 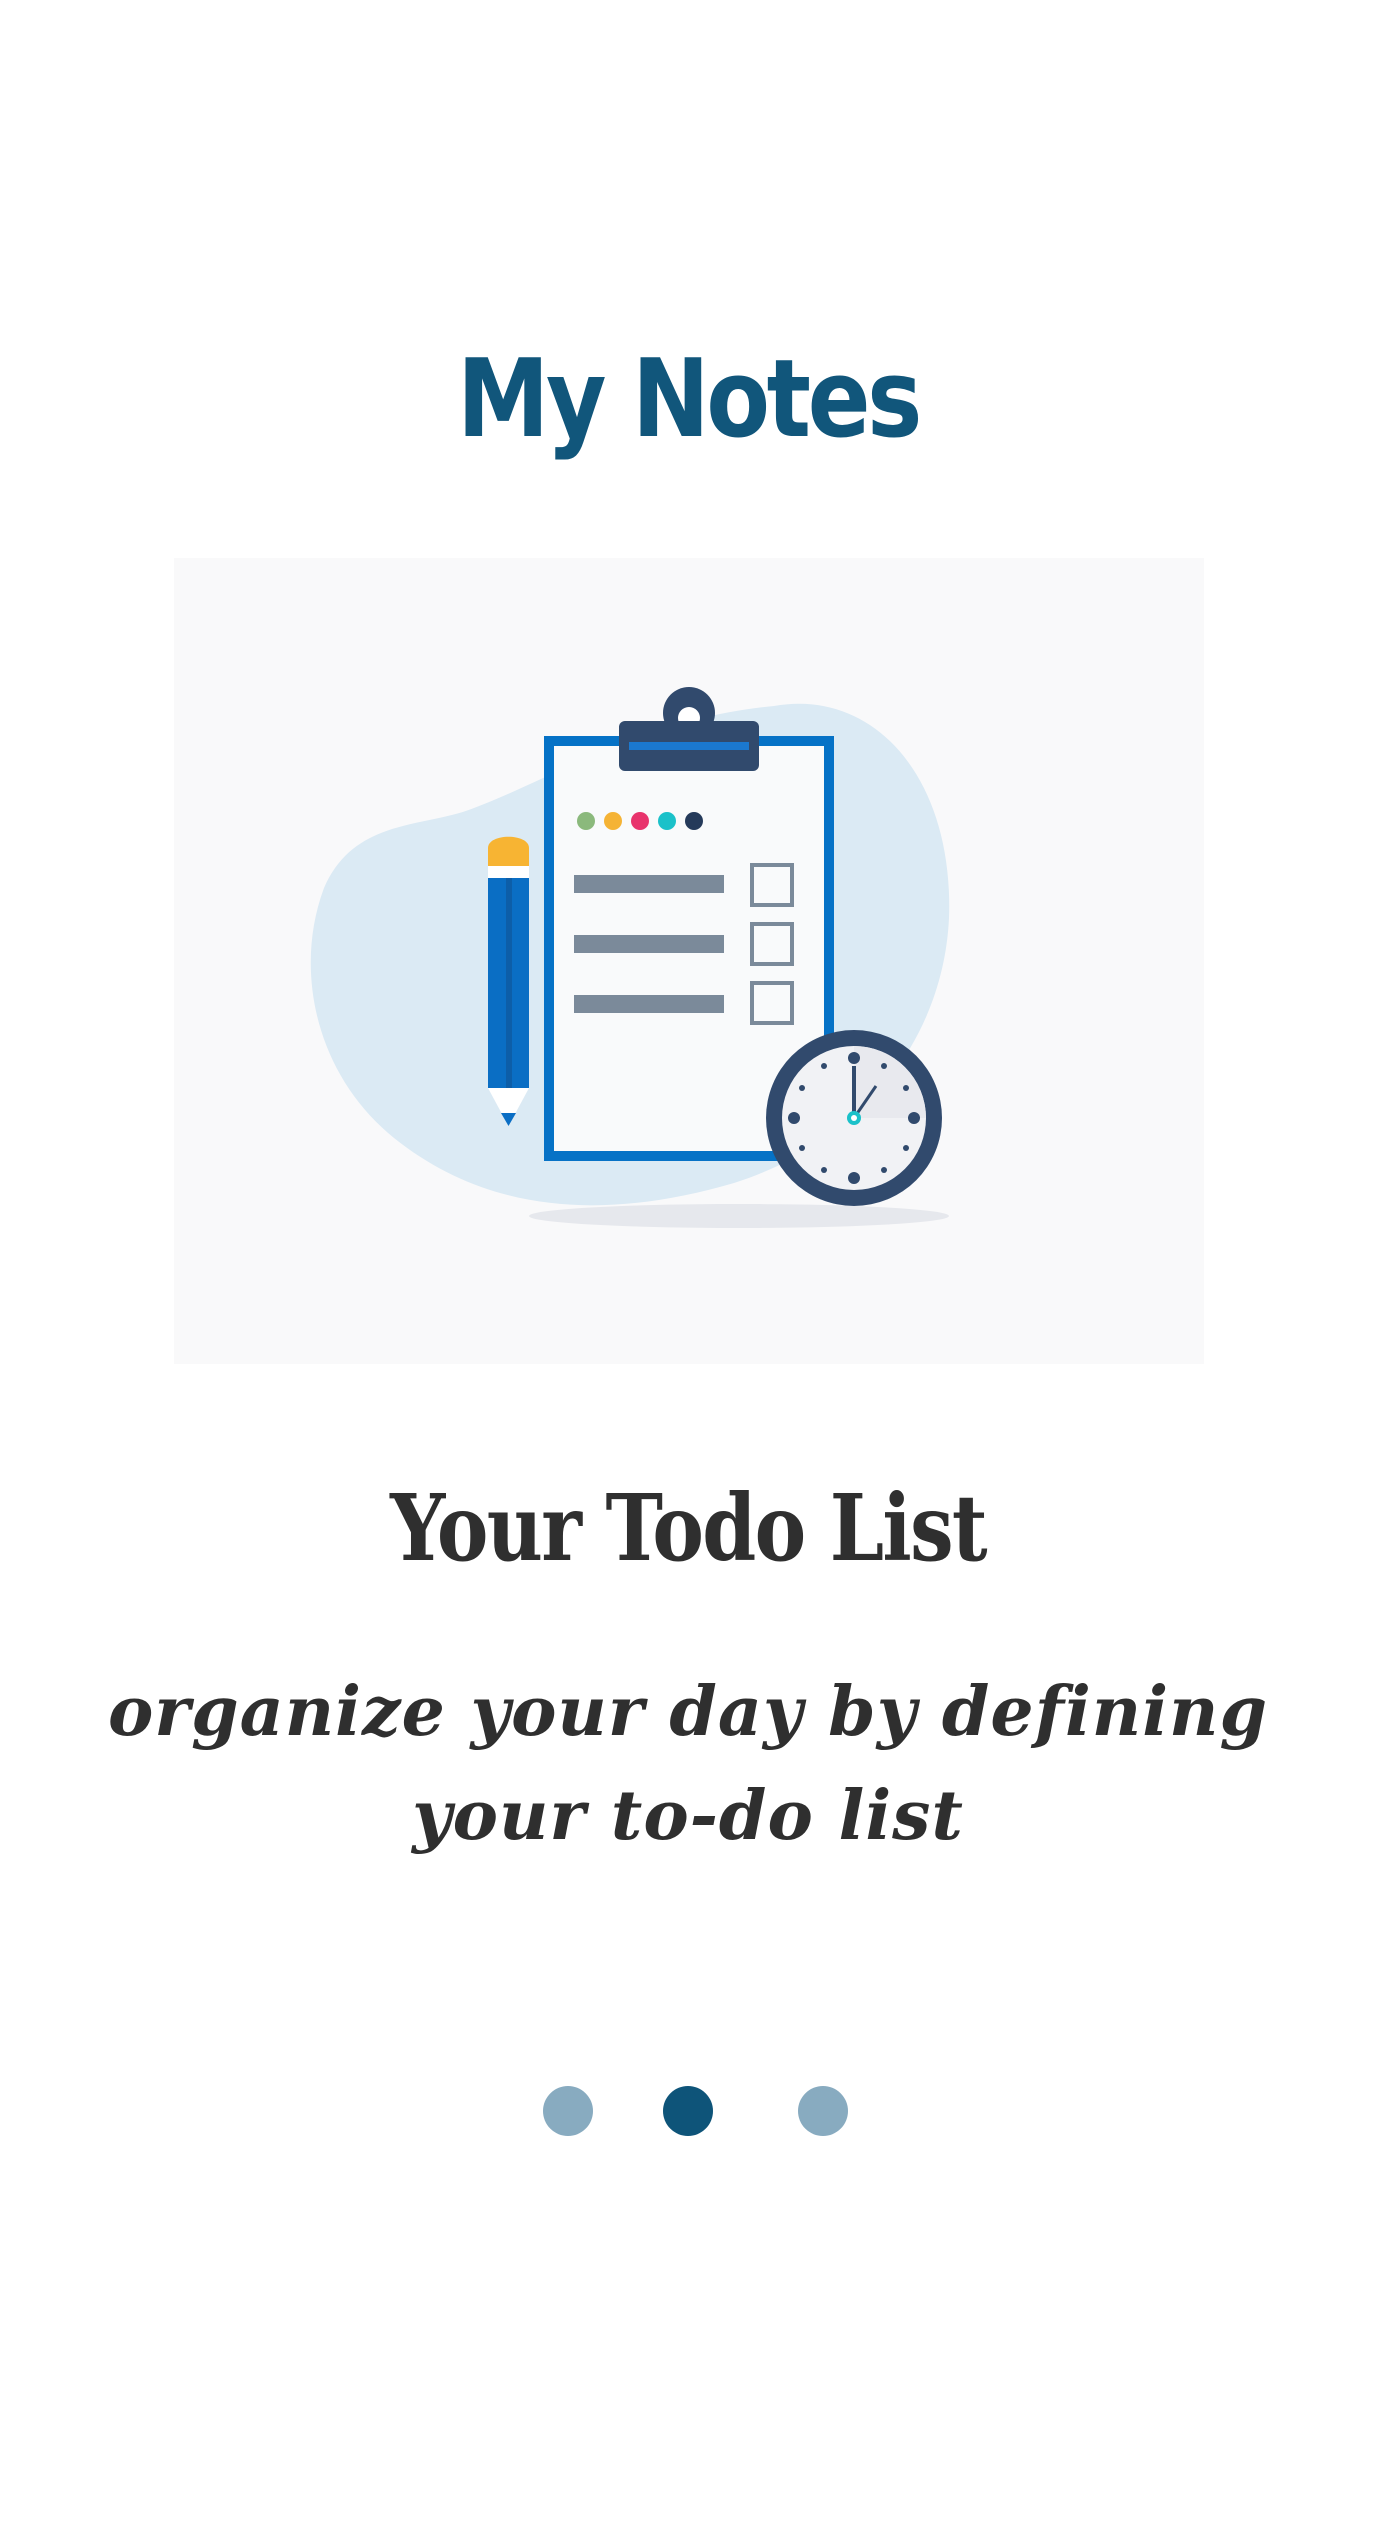 What do you see at coordinates (689, 1528) in the screenshot?
I see `slide-title: Your Todo List` at bounding box center [689, 1528].